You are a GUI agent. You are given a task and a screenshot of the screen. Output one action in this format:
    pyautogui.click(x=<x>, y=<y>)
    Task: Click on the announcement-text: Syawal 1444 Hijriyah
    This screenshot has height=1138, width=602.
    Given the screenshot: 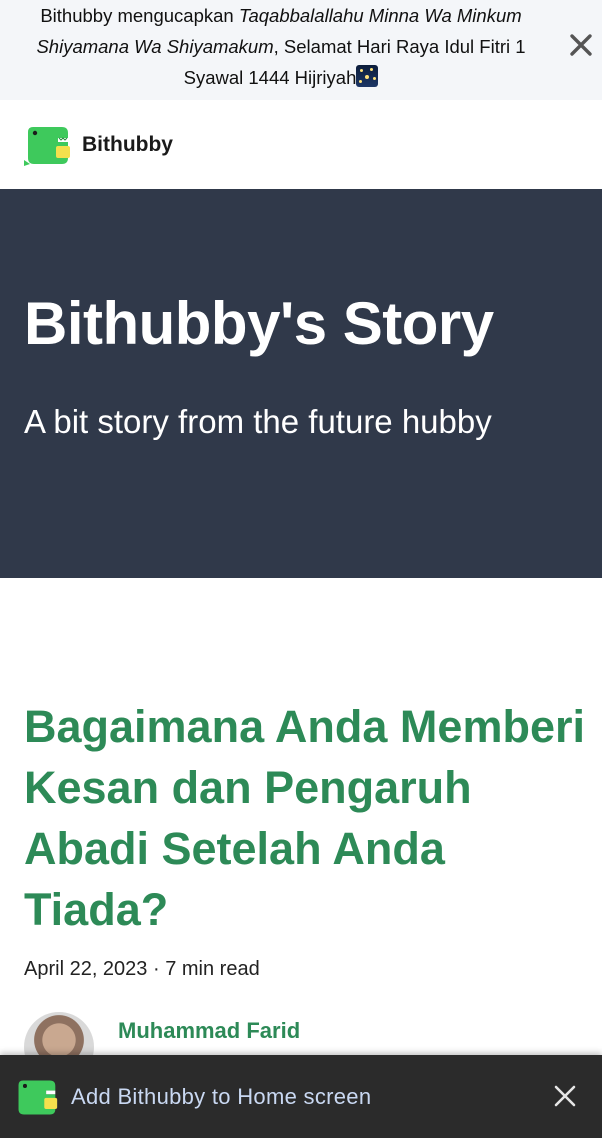 What is the action you would take?
    pyautogui.click(x=270, y=77)
    